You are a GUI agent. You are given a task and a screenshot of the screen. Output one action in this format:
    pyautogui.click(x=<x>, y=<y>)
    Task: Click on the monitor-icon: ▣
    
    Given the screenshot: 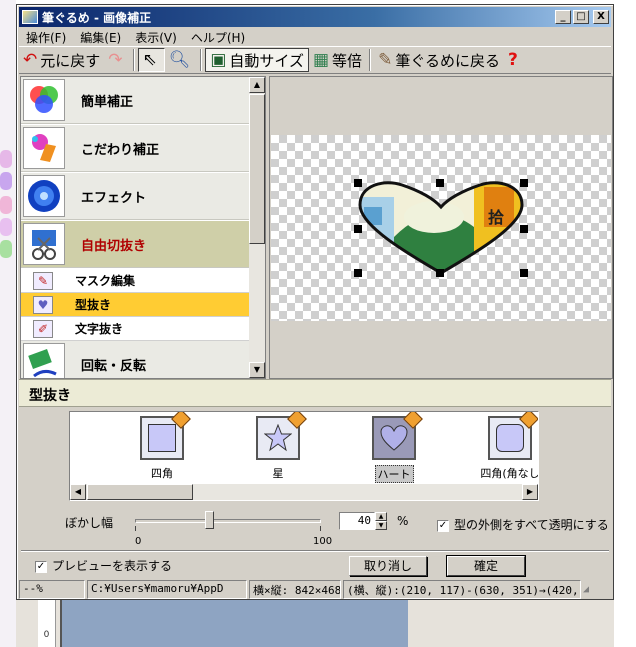 What is the action you would take?
    pyautogui.click(x=218, y=60)
    